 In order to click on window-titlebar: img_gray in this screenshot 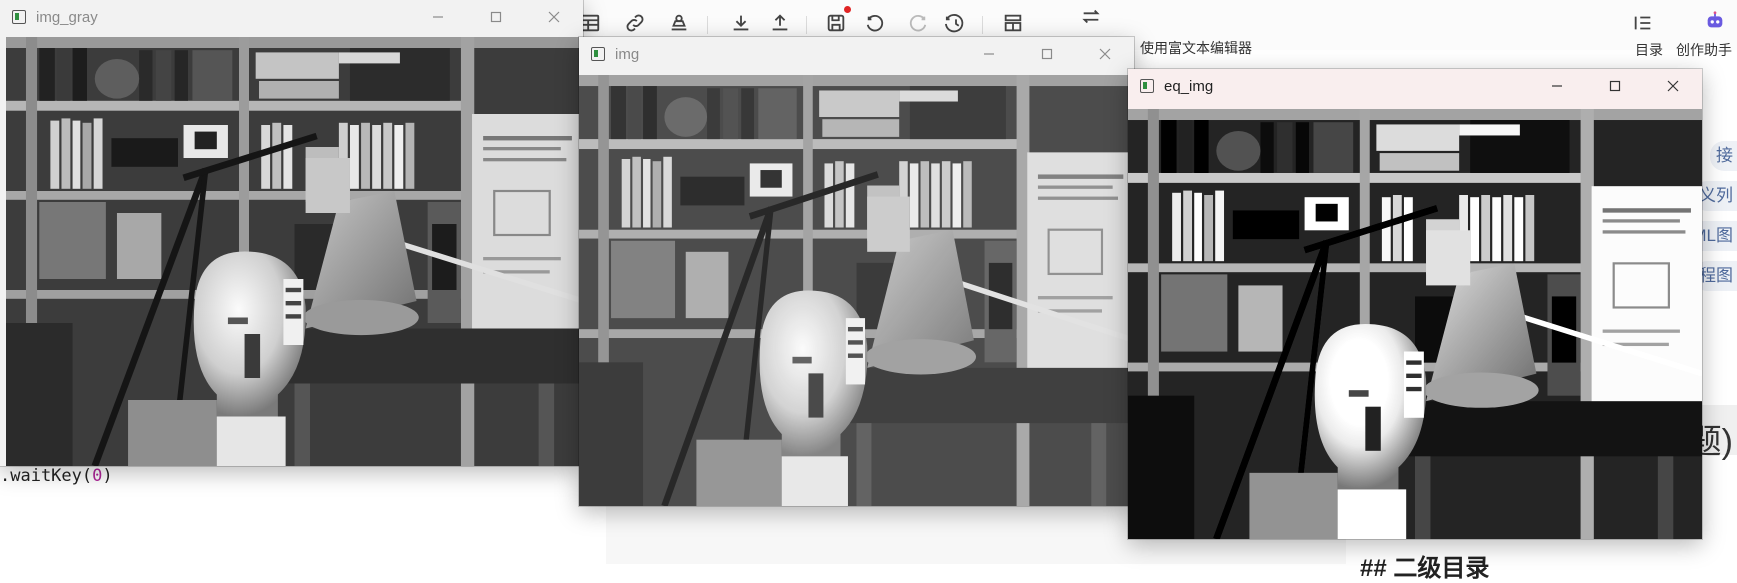, I will do `click(291, 17)`.